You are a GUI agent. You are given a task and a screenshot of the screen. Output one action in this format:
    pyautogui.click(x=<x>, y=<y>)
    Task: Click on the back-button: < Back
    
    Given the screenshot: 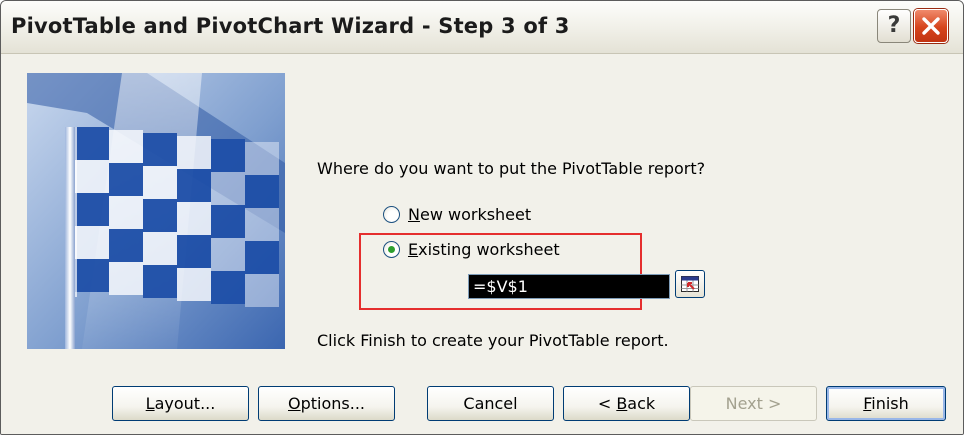 What is the action you would take?
    pyautogui.click(x=626, y=403)
    